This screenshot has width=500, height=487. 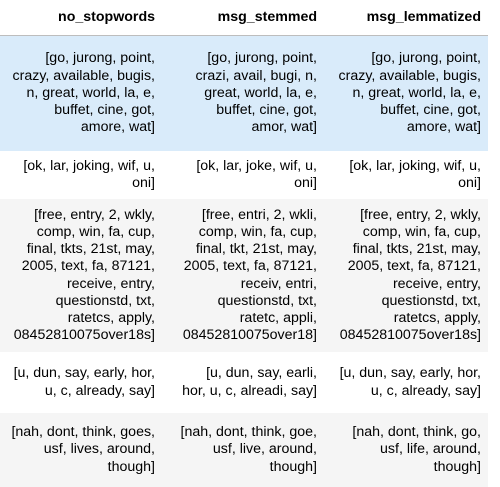 What do you see at coordinates (81, 18) in the screenshot?
I see `column-header-no-stopwords: no_stopwords` at bounding box center [81, 18].